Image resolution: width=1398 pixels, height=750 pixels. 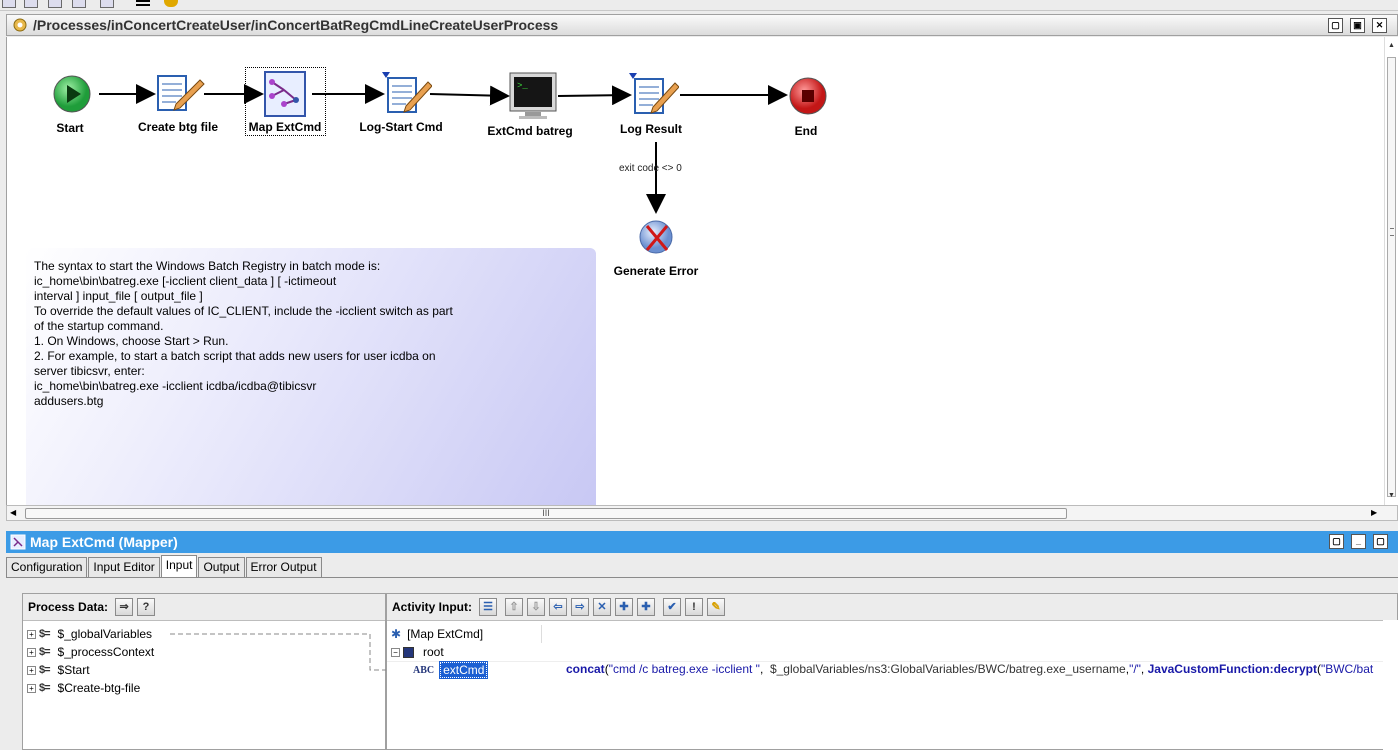 What do you see at coordinates (437, 634) in the screenshot?
I see `tree-node-map-extcmd: ✱ [Map ExtCmd]` at bounding box center [437, 634].